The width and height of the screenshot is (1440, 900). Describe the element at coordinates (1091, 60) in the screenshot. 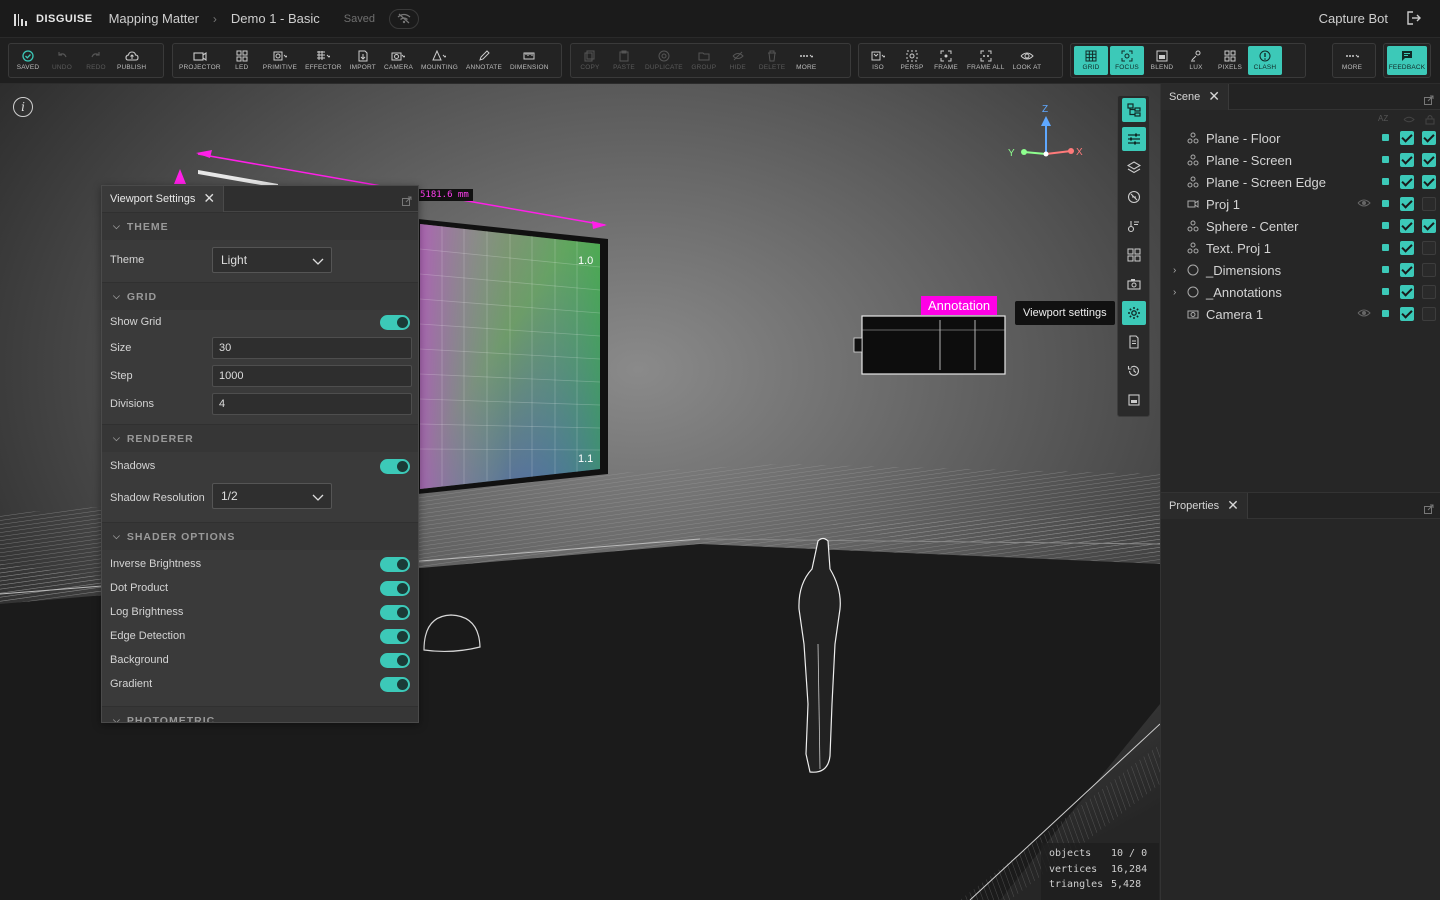

I see `grid-toggle-button: GRID` at that location.